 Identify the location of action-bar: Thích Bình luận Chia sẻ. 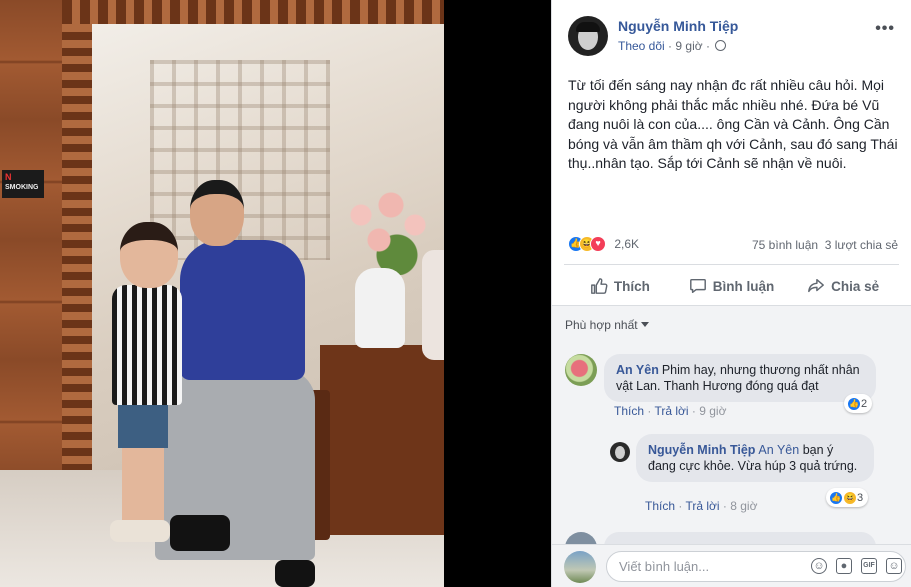
(731, 286).